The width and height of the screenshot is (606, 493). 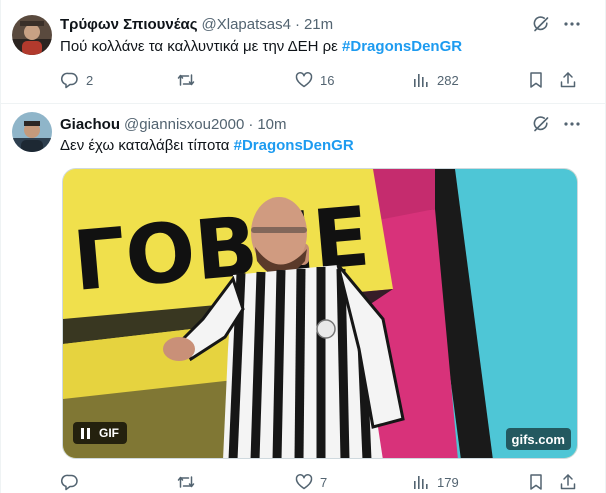 What do you see at coordinates (435, 482) in the screenshot?
I see `views-button: 179` at bounding box center [435, 482].